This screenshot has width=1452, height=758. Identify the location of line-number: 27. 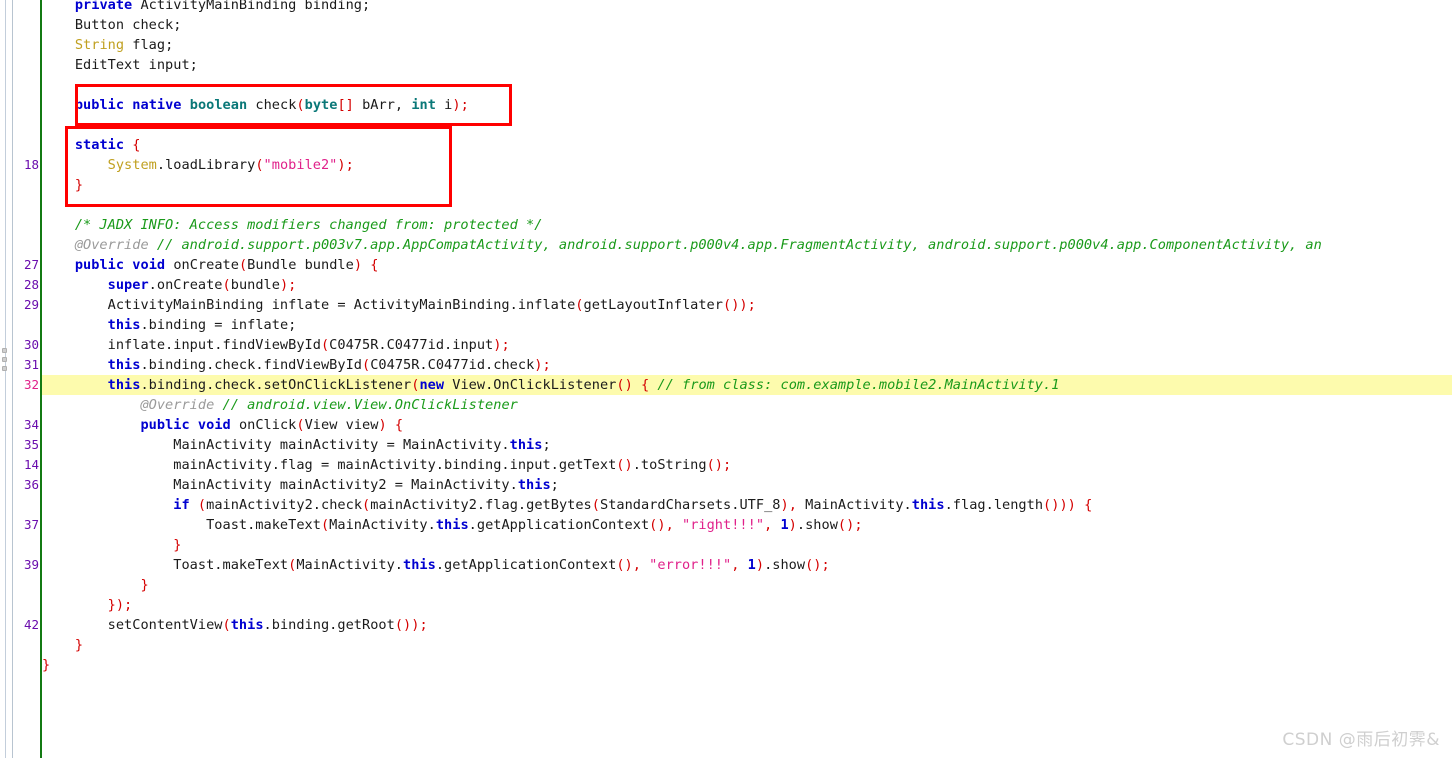
(31, 264).